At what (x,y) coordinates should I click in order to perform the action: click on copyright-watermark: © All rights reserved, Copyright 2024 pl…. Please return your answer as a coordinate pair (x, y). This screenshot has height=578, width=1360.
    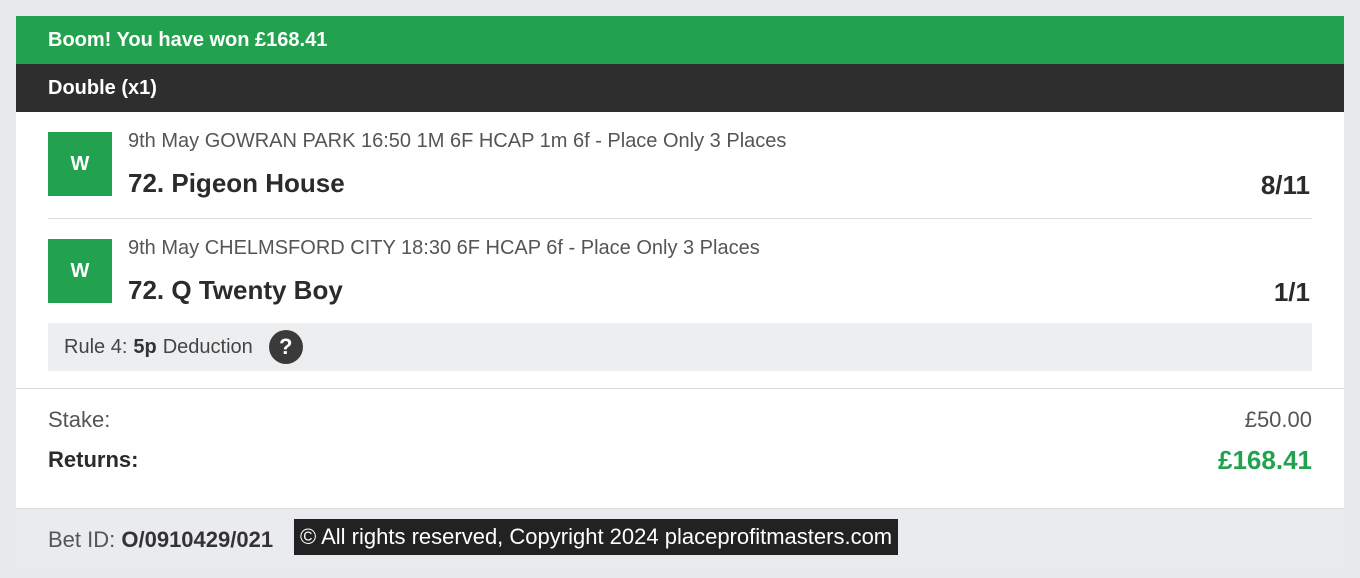
    Looking at the image, I should click on (596, 537).